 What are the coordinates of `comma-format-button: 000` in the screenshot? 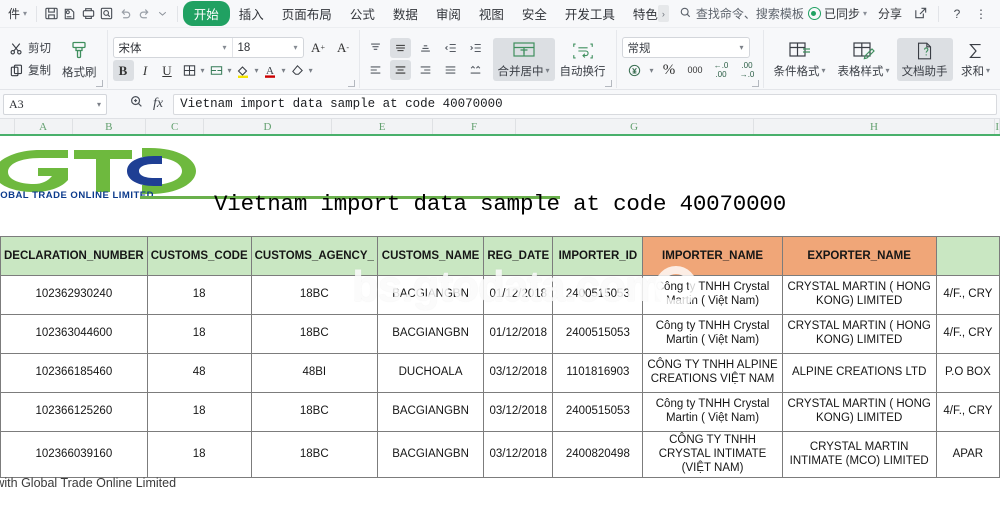 It's located at (695, 70).